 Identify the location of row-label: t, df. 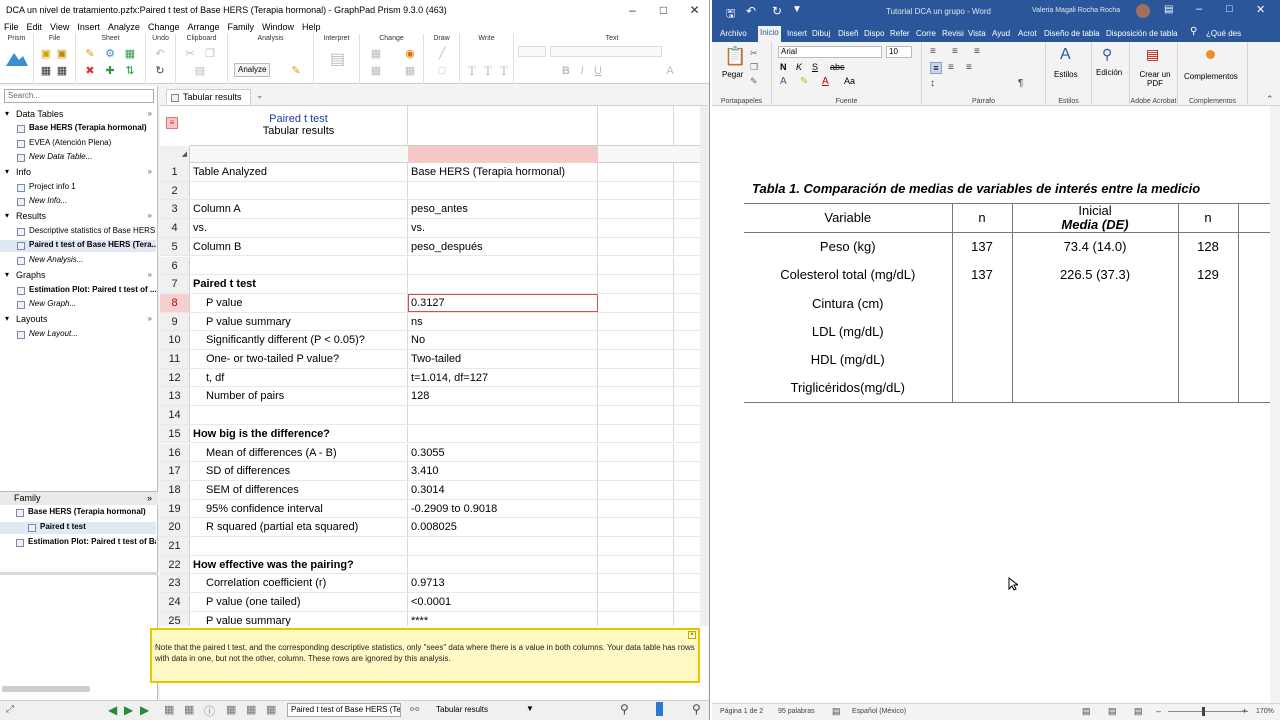
(299, 377).